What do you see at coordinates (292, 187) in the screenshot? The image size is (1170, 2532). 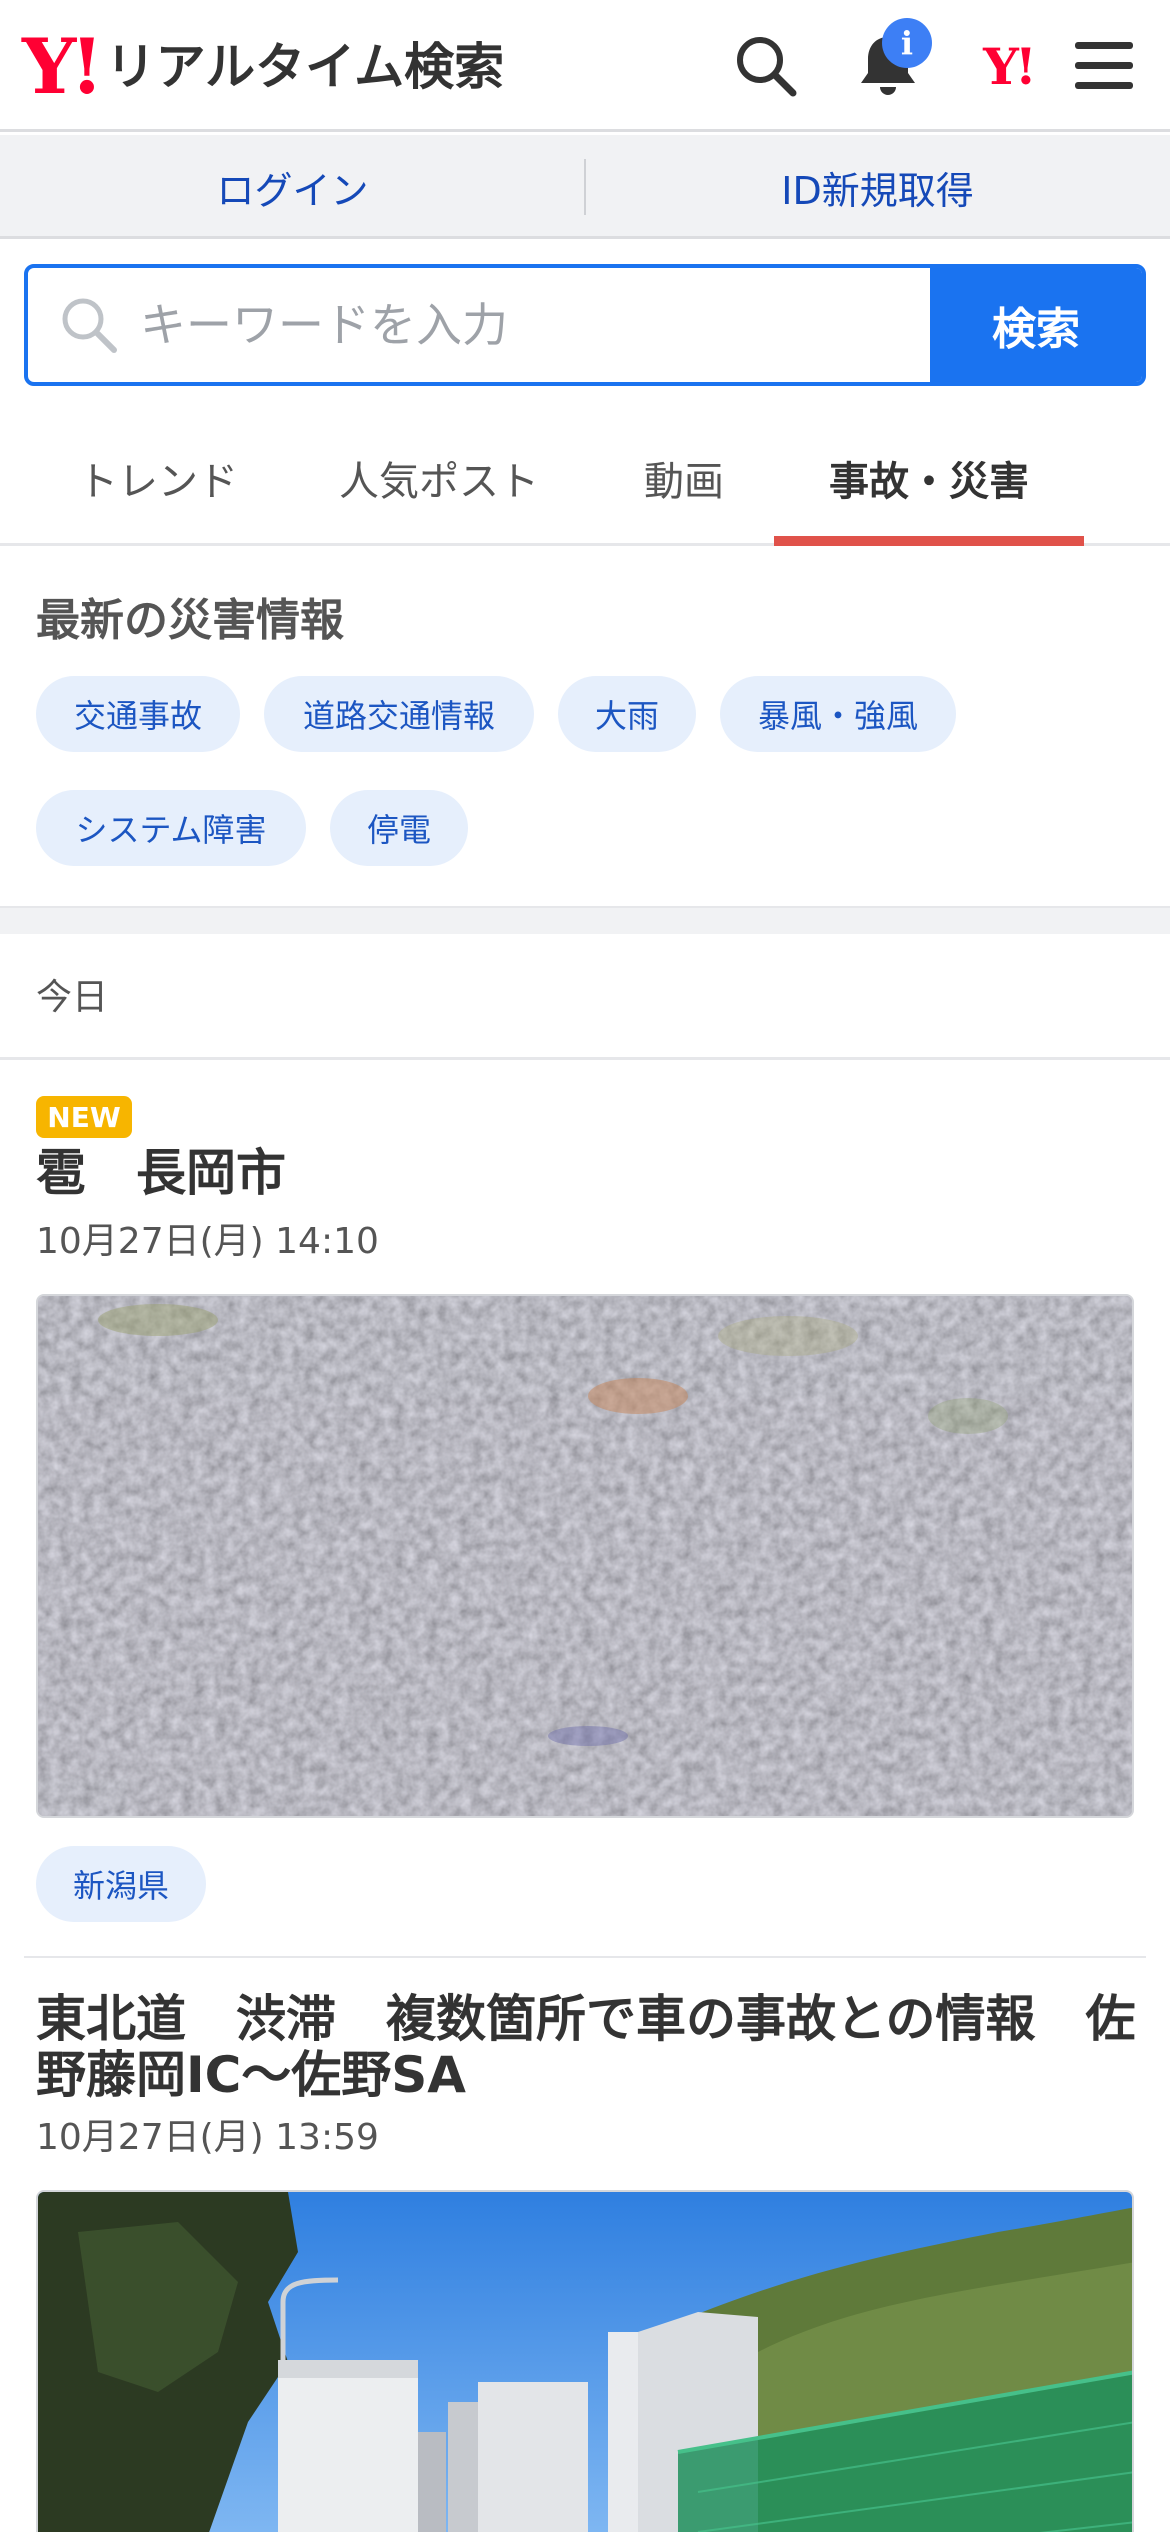 I see `login-link: ログイン` at bounding box center [292, 187].